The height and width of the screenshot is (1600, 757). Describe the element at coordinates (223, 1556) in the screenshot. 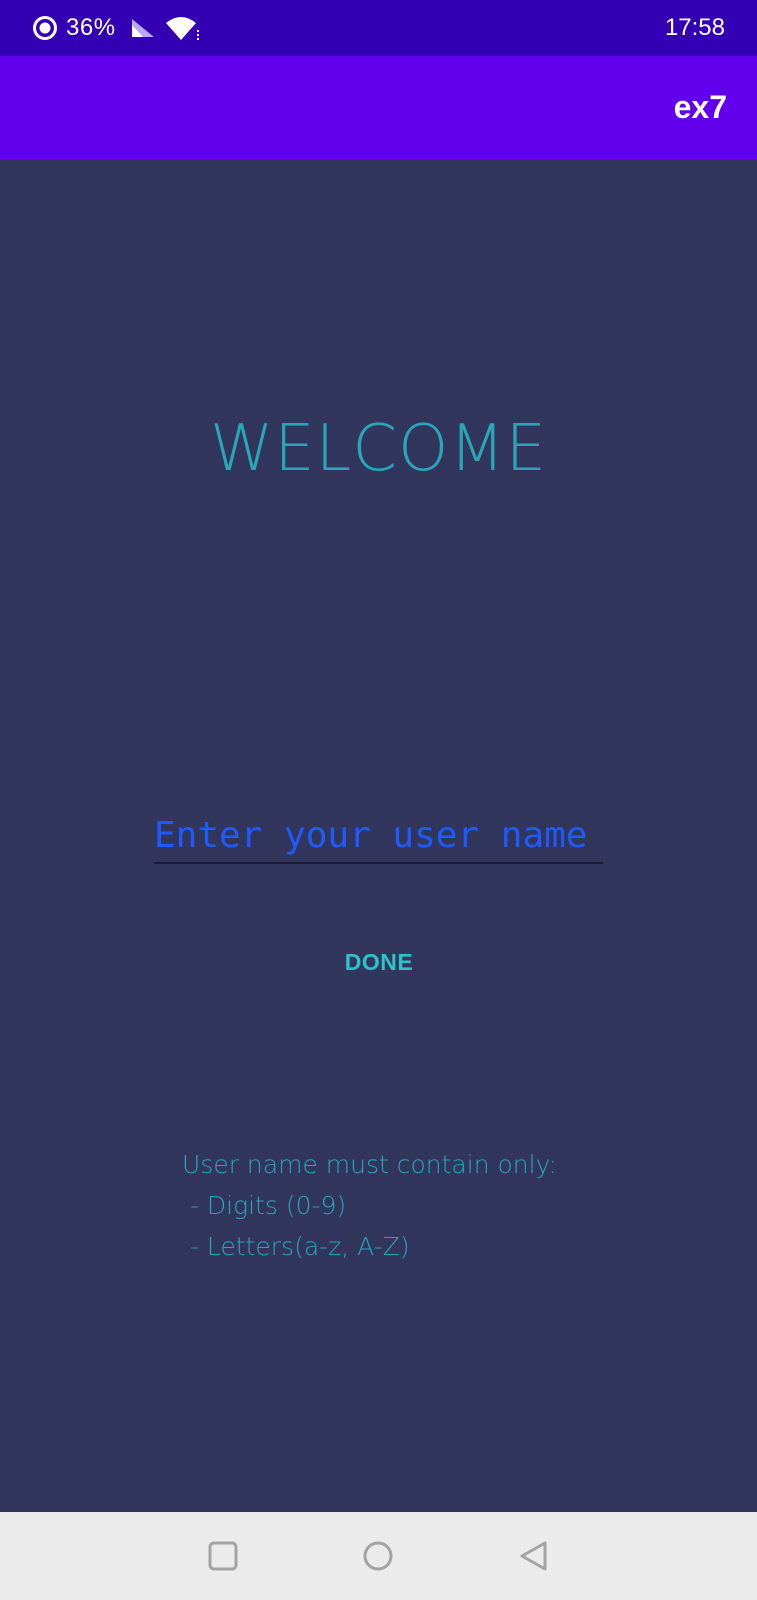

I see `recents-square-icon` at that location.